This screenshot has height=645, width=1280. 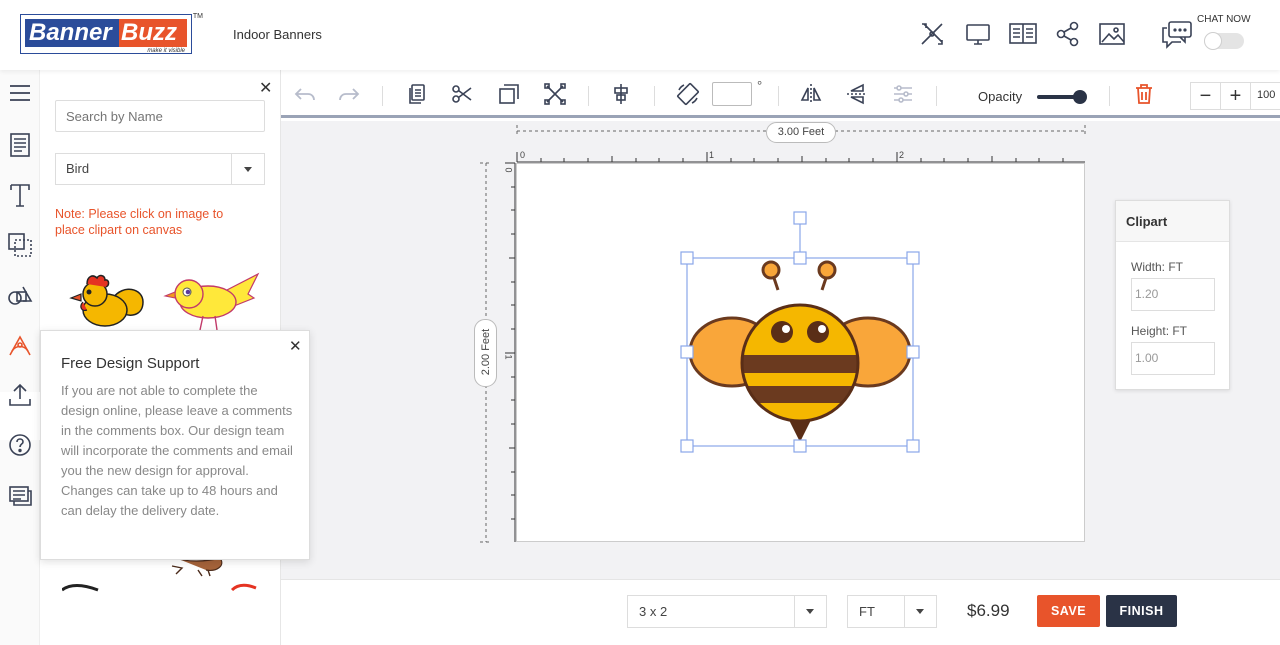 What do you see at coordinates (1062, 97) in the screenshot?
I see `opacity-slider` at bounding box center [1062, 97].